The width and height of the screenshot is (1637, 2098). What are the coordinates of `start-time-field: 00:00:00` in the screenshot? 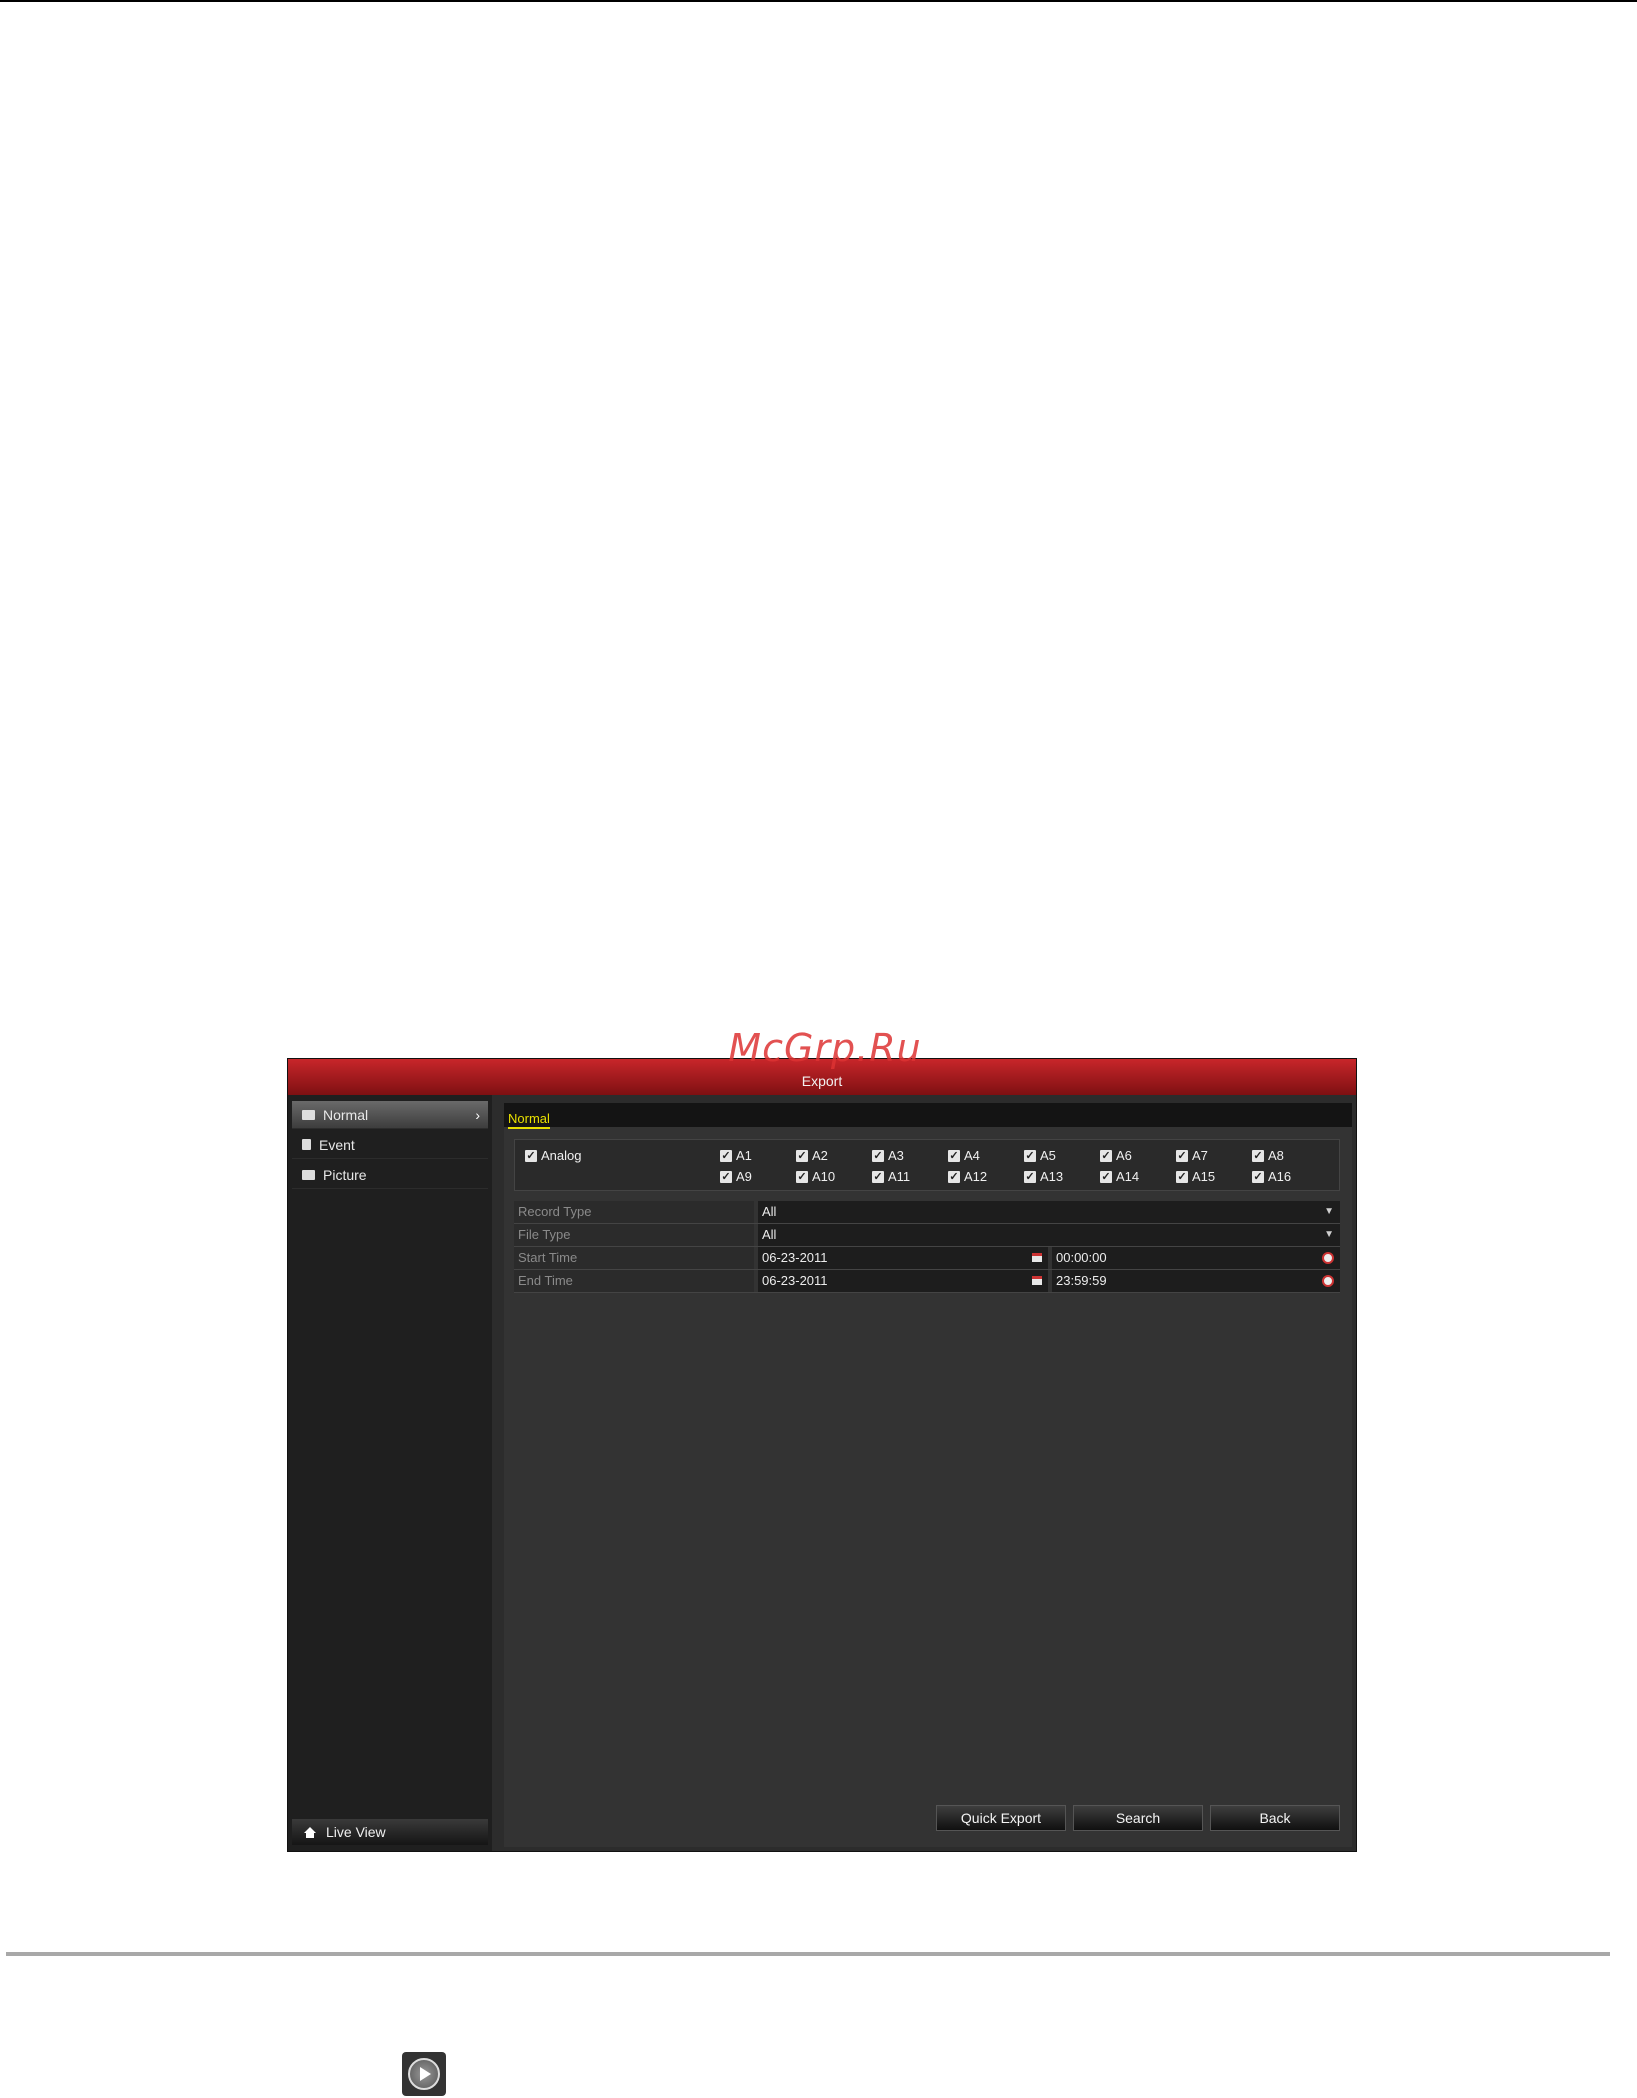 It's located at (1196, 1258).